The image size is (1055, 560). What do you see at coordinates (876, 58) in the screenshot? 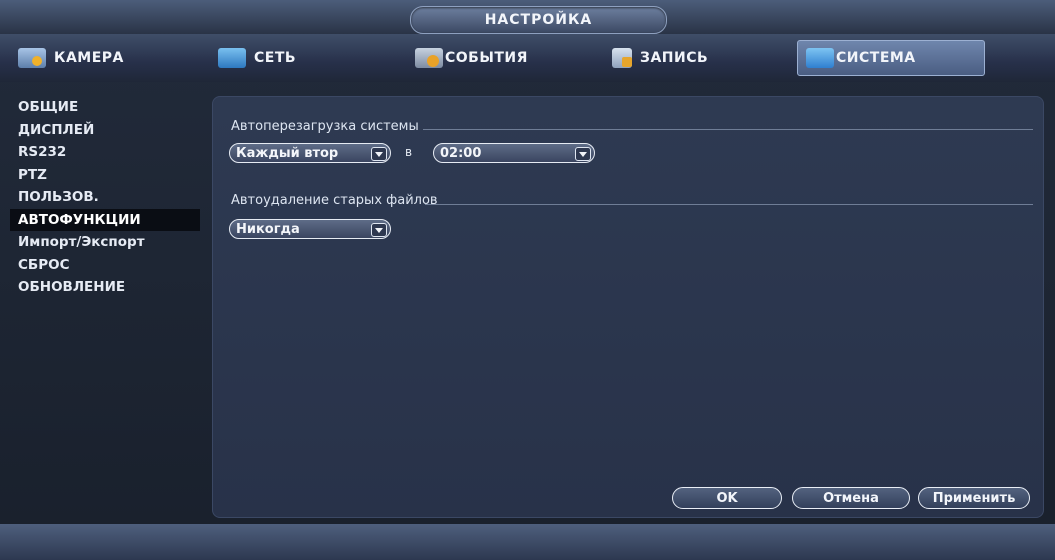
I see `tab-system-label: СИСТЕМА` at bounding box center [876, 58].